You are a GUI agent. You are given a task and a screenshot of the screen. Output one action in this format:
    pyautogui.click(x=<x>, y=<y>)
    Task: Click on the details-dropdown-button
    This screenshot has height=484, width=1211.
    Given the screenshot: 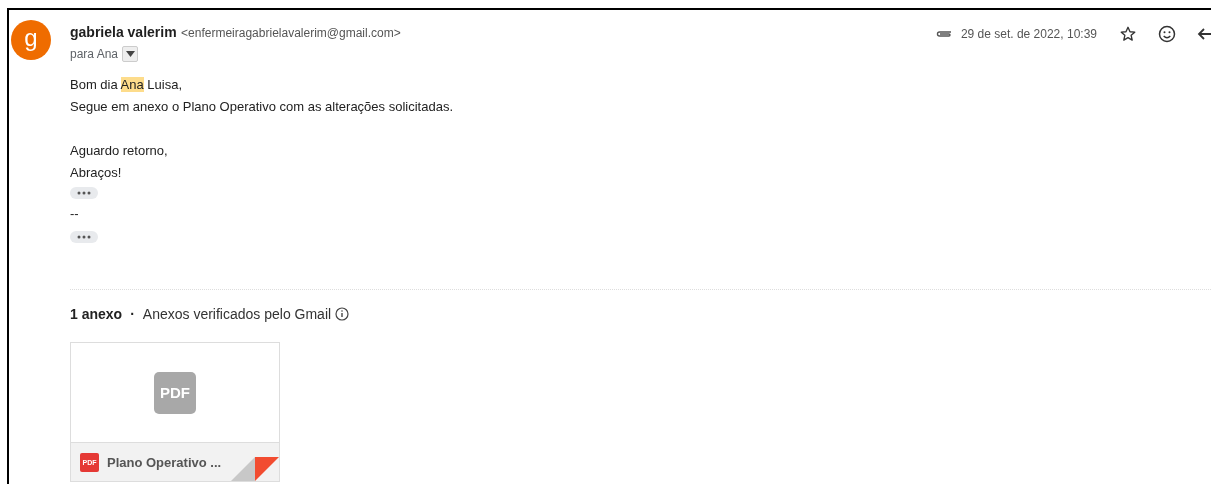 What is the action you would take?
    pyautogui.click(x=130, y=54)
    